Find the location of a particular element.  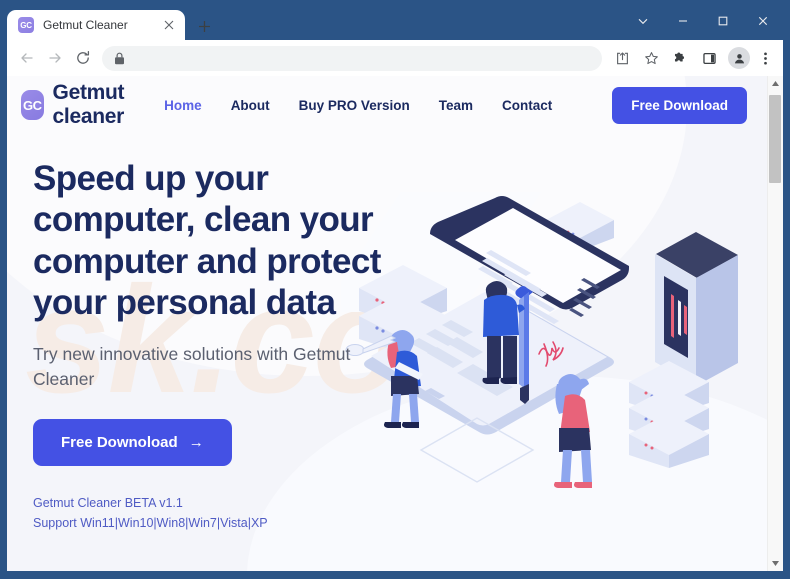

browser-toolbar is located at coordinates (395, 58).